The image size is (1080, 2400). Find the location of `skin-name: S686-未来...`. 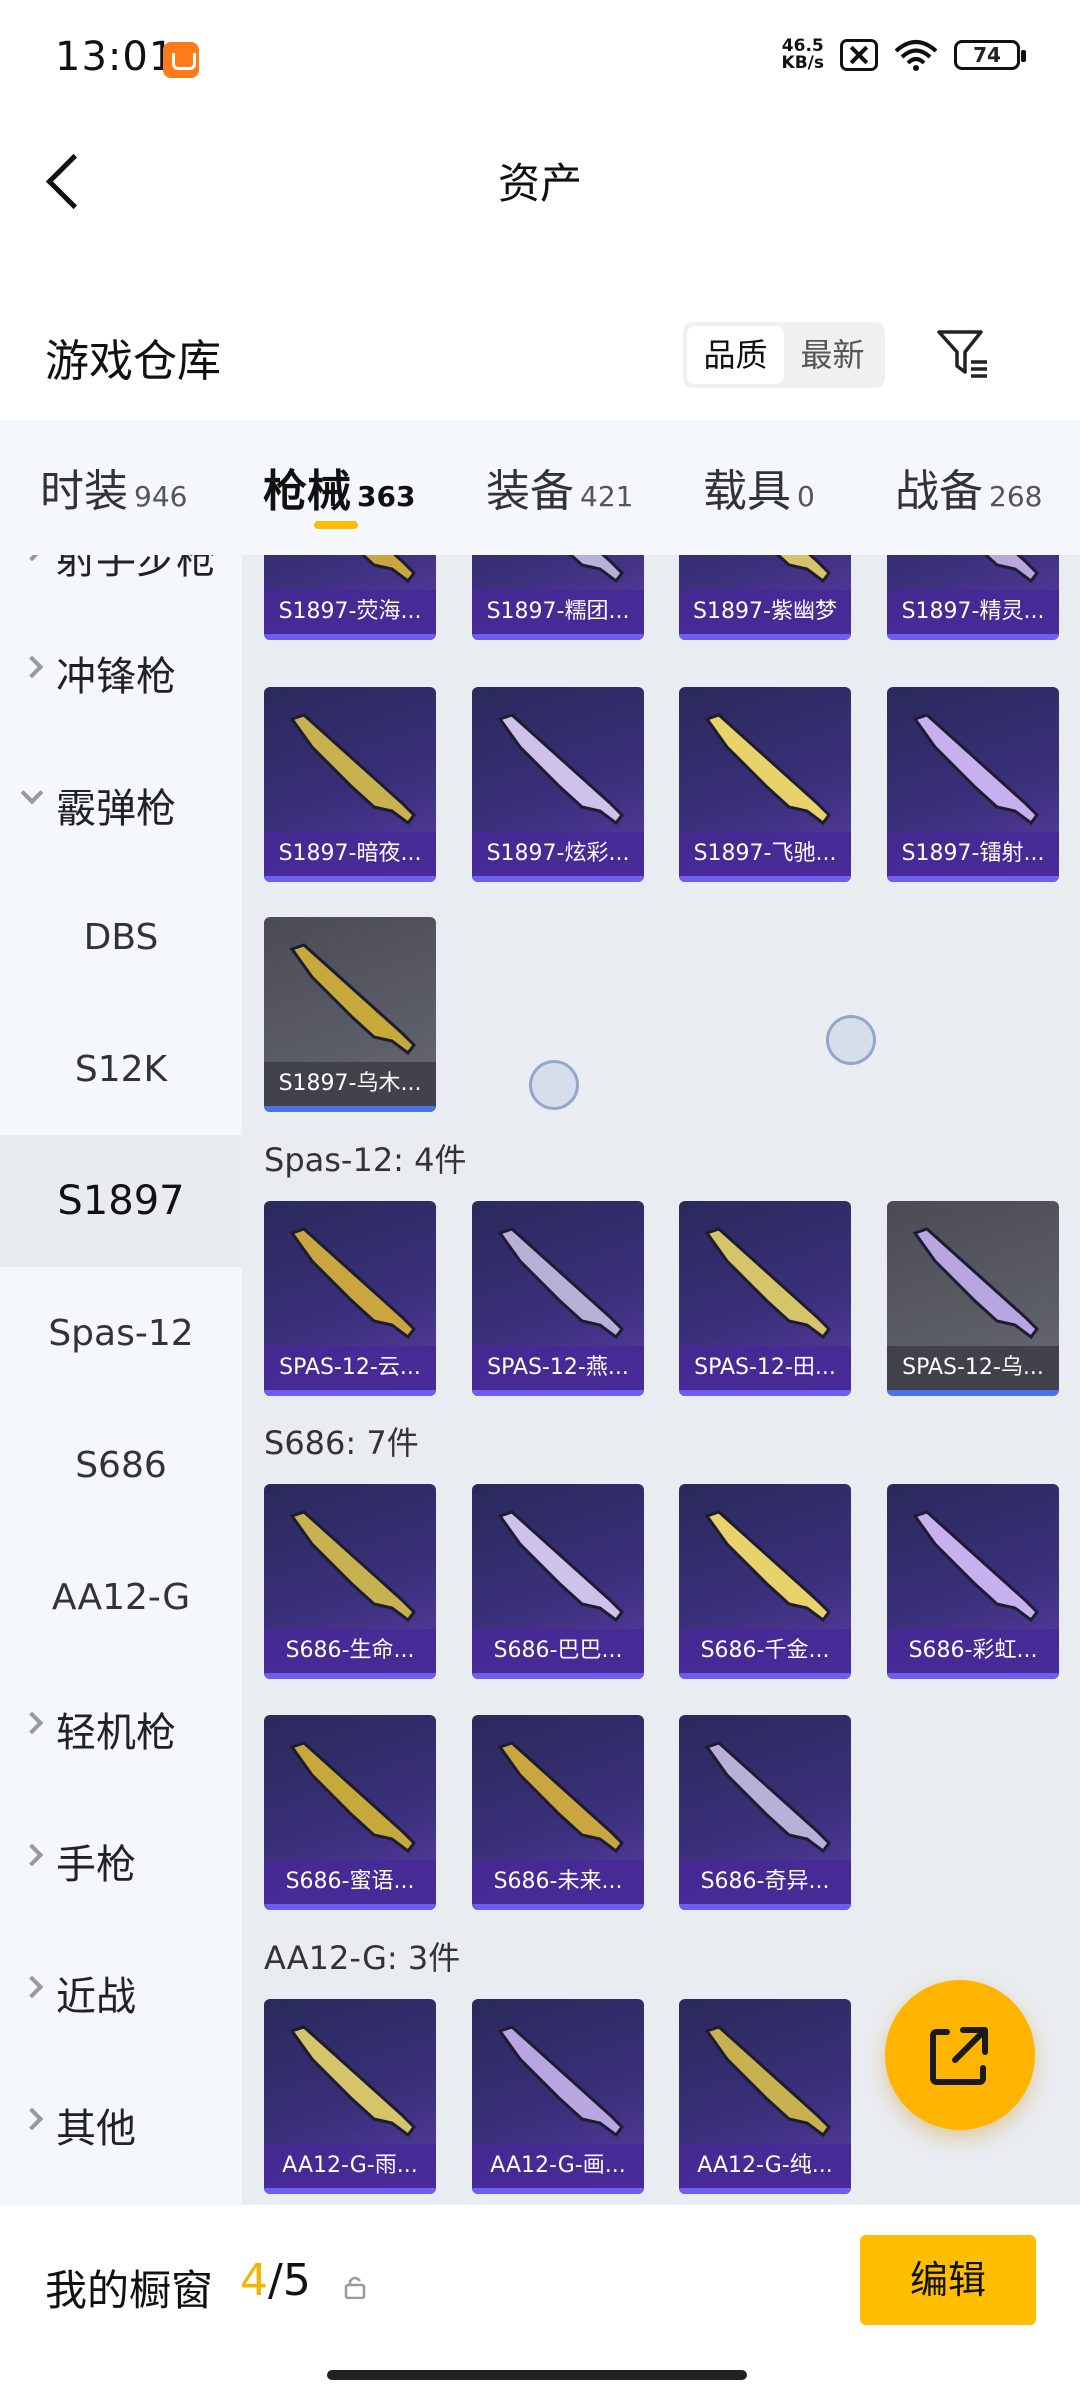

skin-name: S686-未来... is located at coordinates (558, 1882).